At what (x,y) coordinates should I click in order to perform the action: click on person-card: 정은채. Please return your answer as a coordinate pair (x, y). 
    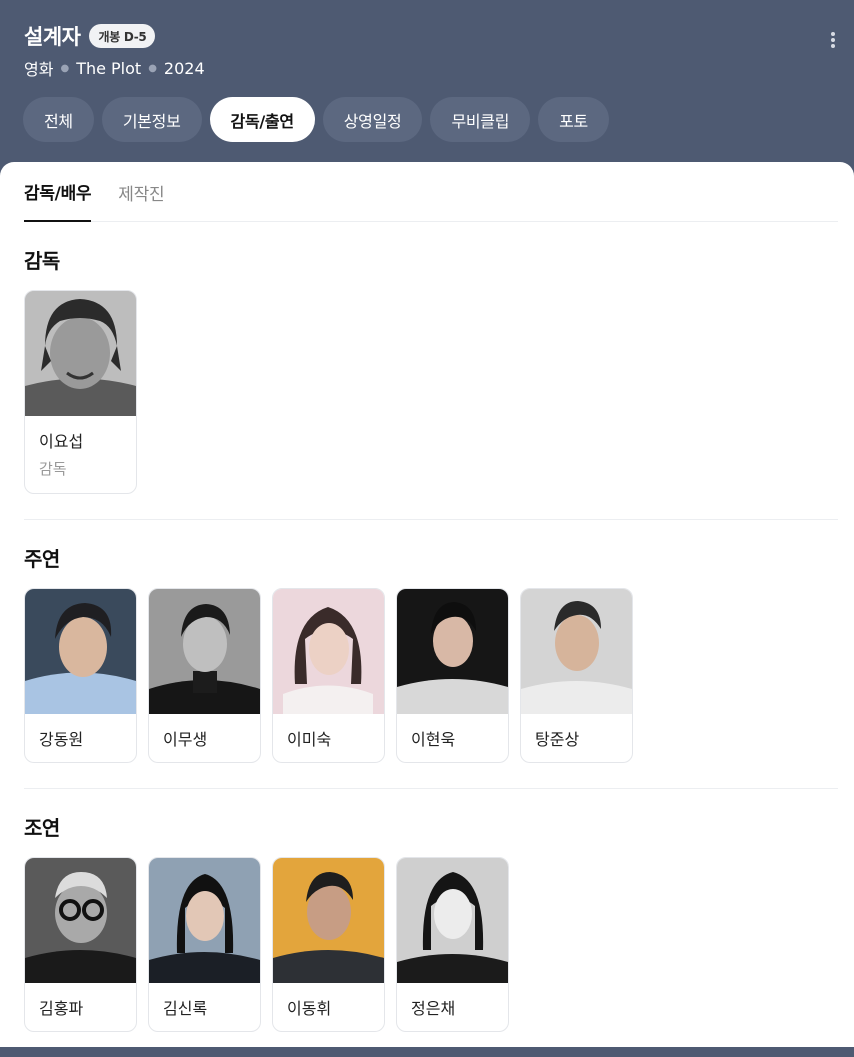
    Looking at the image, I should click on (452, 944).